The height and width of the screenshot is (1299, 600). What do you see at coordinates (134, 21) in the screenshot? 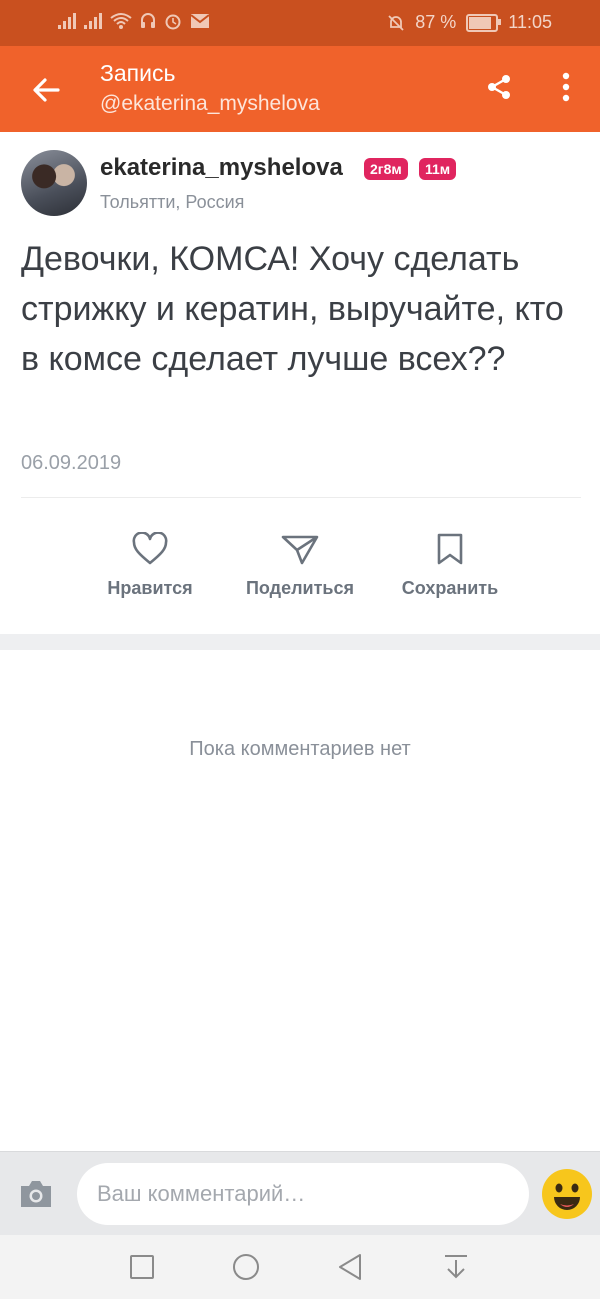
I see `status-left` at bounding box center [134, 21].